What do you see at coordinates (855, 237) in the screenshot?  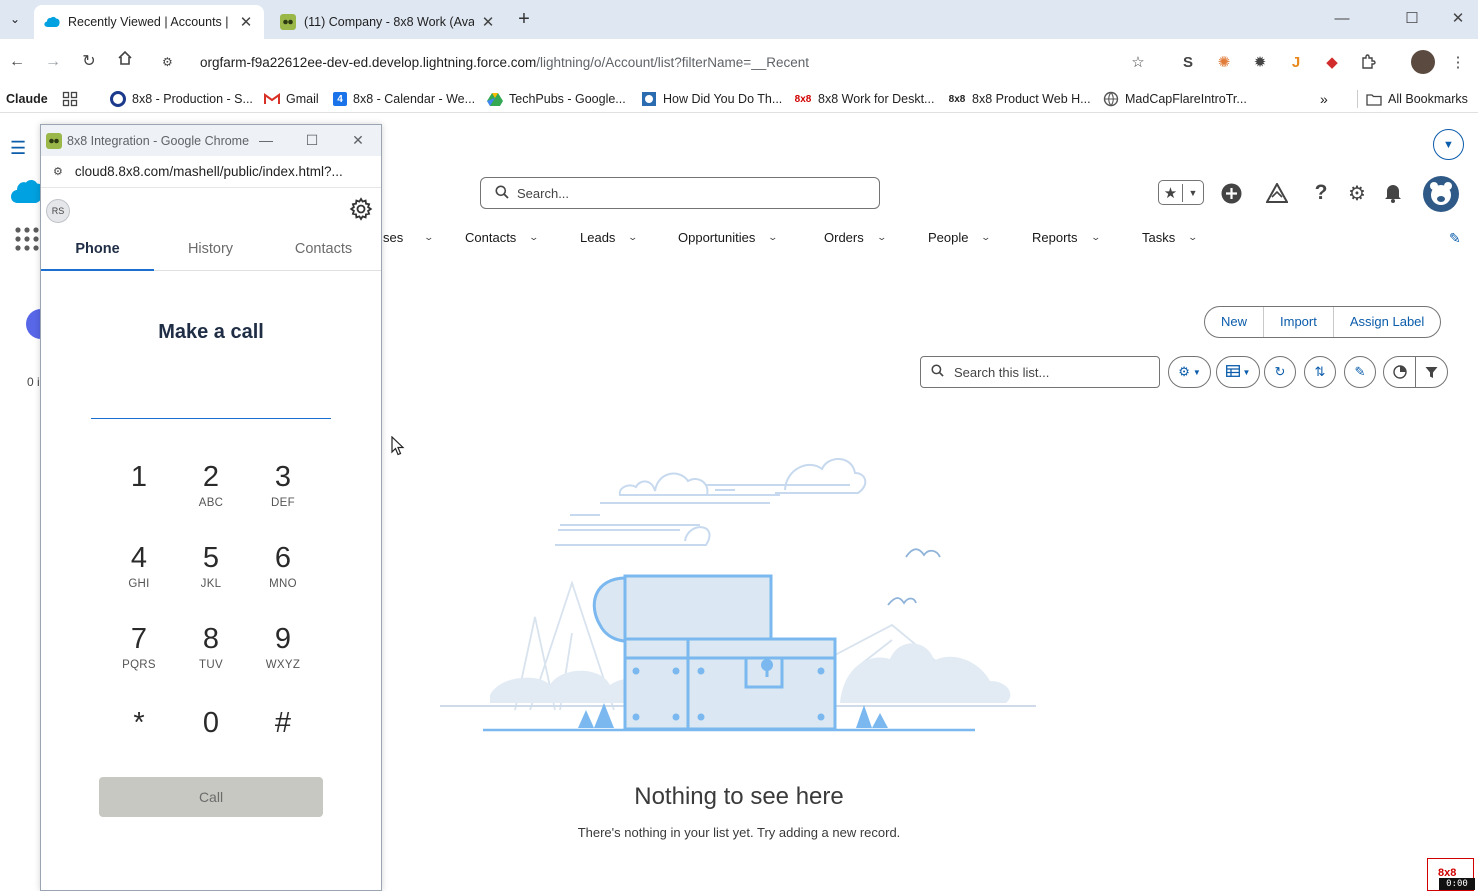 I see `nav-item-orders: Orders ⌄` at bounding box center [855, 237].